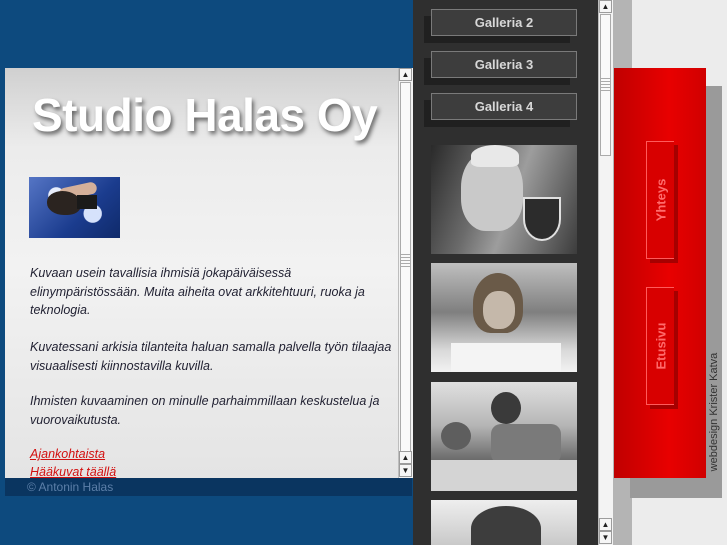  What do you see at coordinates (714, 412) in the screenshot?
I see `webdesign-credit: webdesign Krister Katva` at bounding box center [714, 412].